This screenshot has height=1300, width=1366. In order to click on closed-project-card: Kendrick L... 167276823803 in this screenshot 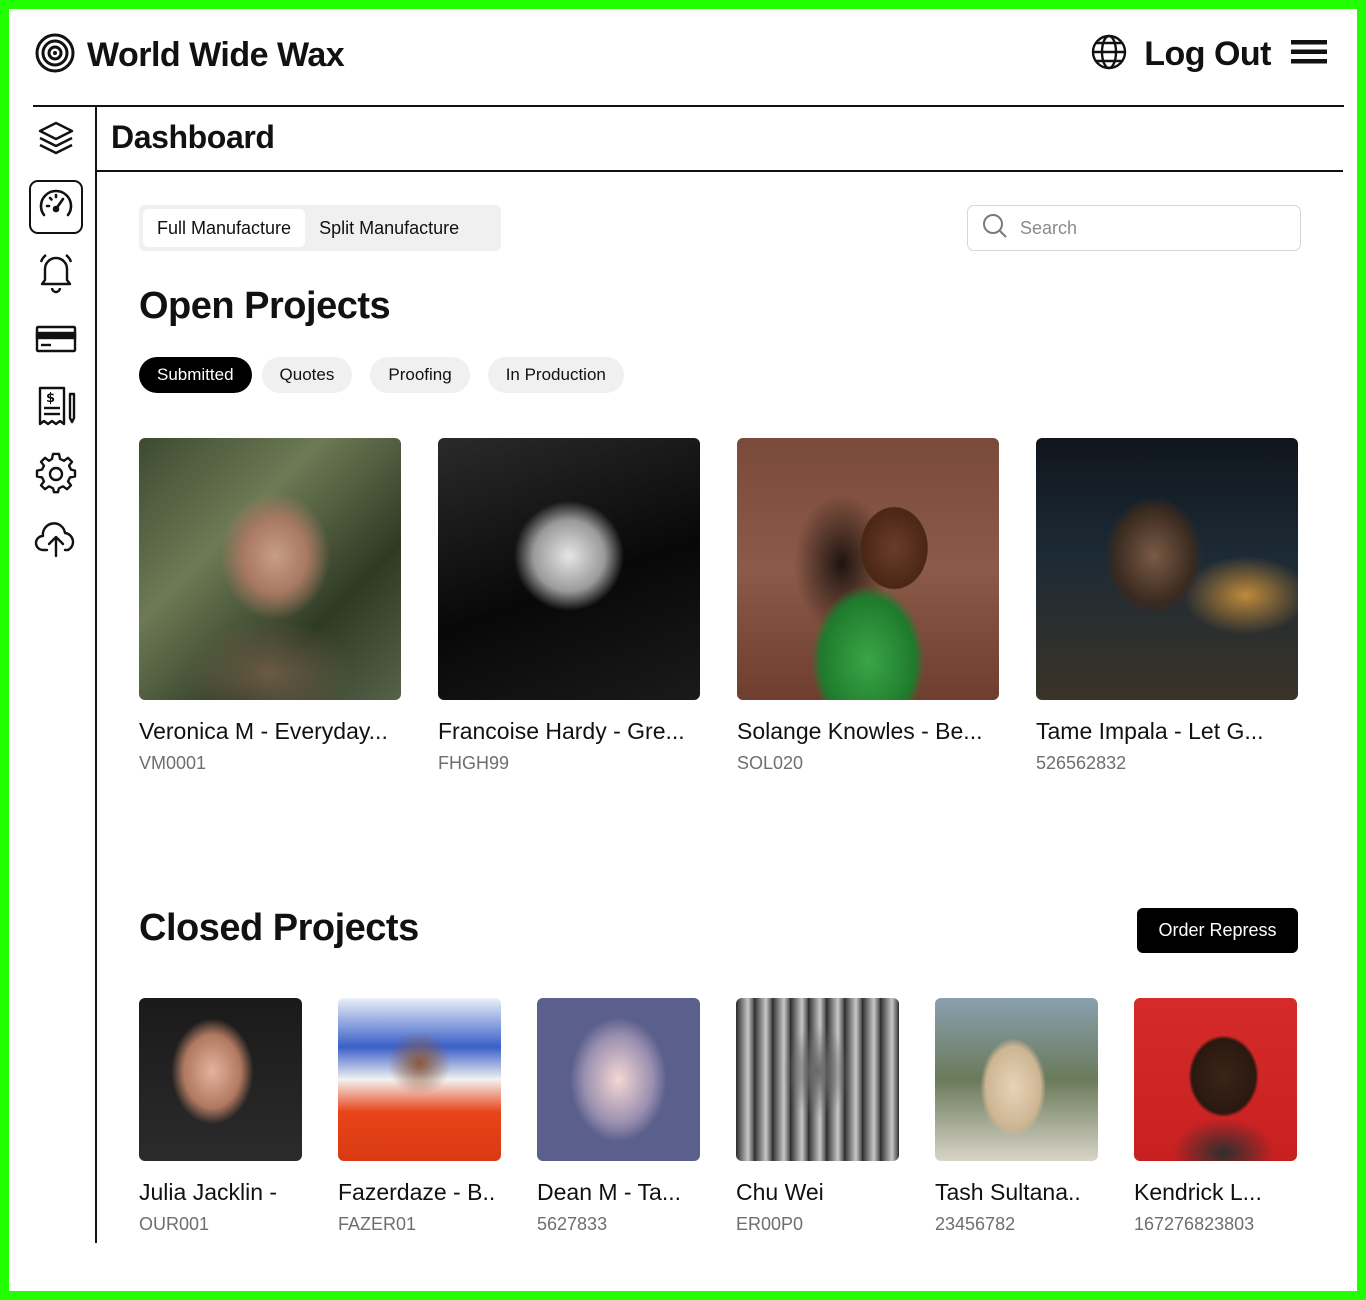, I will do `click(1215, 1116)`.